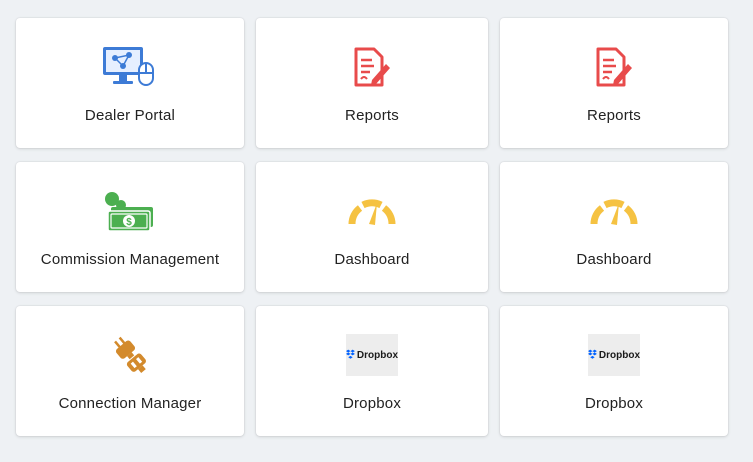  I want to click on tile-connection-manager: Connection Manager, so click(130, 371).